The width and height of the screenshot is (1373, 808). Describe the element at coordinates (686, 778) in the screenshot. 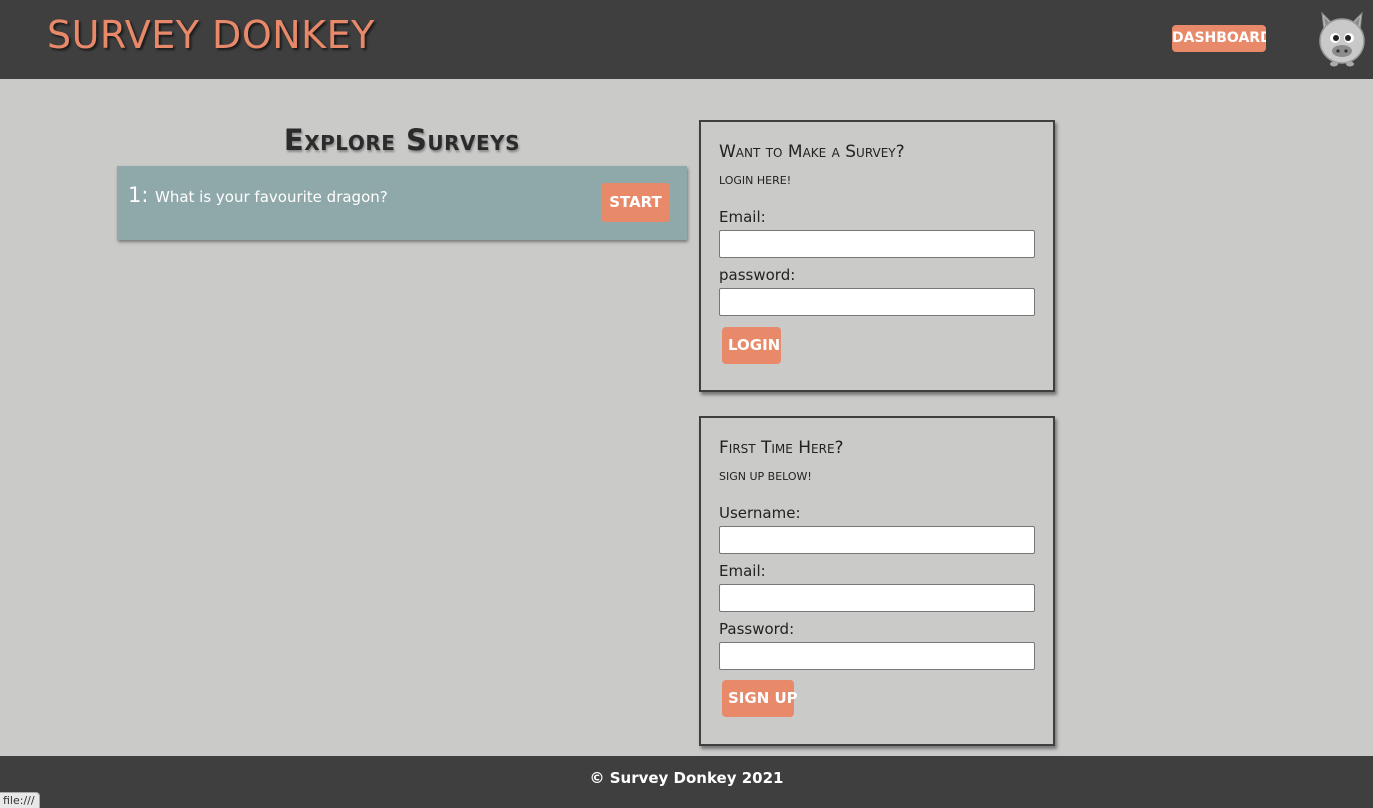

I see `footer-copyright: © Survey Donkey 2021` at that location.